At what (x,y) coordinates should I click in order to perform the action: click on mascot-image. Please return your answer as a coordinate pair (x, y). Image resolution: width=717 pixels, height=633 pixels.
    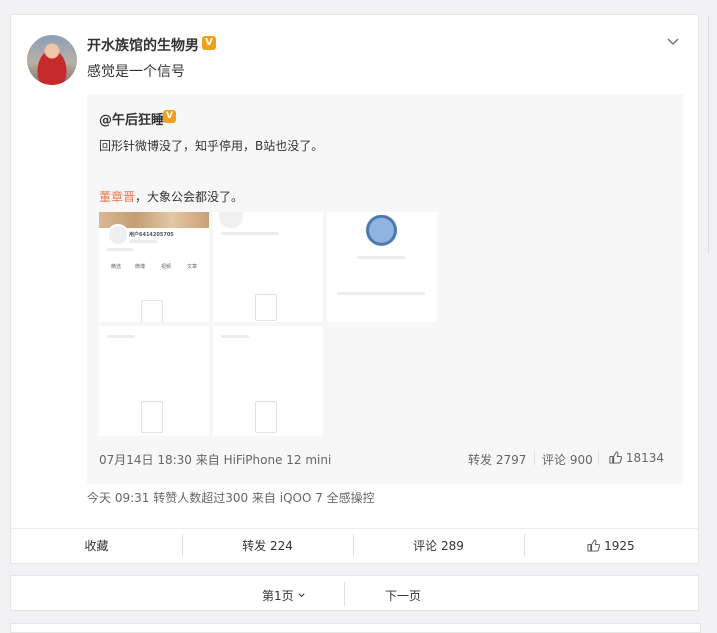
    Looking at the image, I should click on (381, 232).